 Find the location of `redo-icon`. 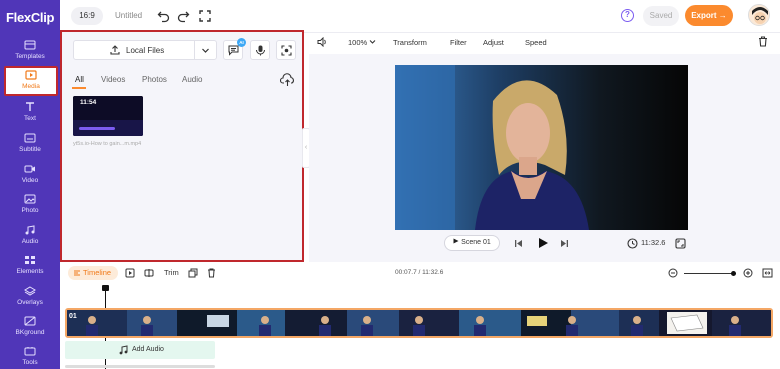

redo-icon is located at coordinates (183, 16).